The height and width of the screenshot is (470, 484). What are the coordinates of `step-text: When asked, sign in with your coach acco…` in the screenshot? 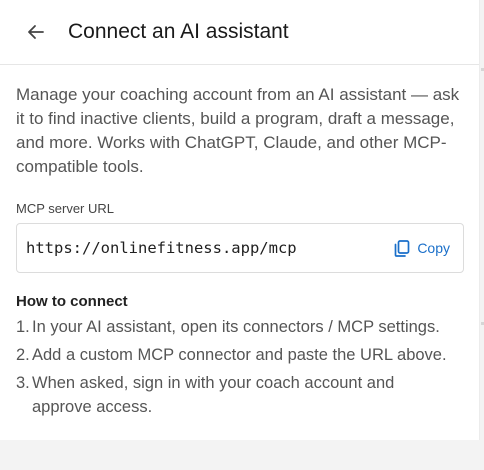 It's located at (213, 395).